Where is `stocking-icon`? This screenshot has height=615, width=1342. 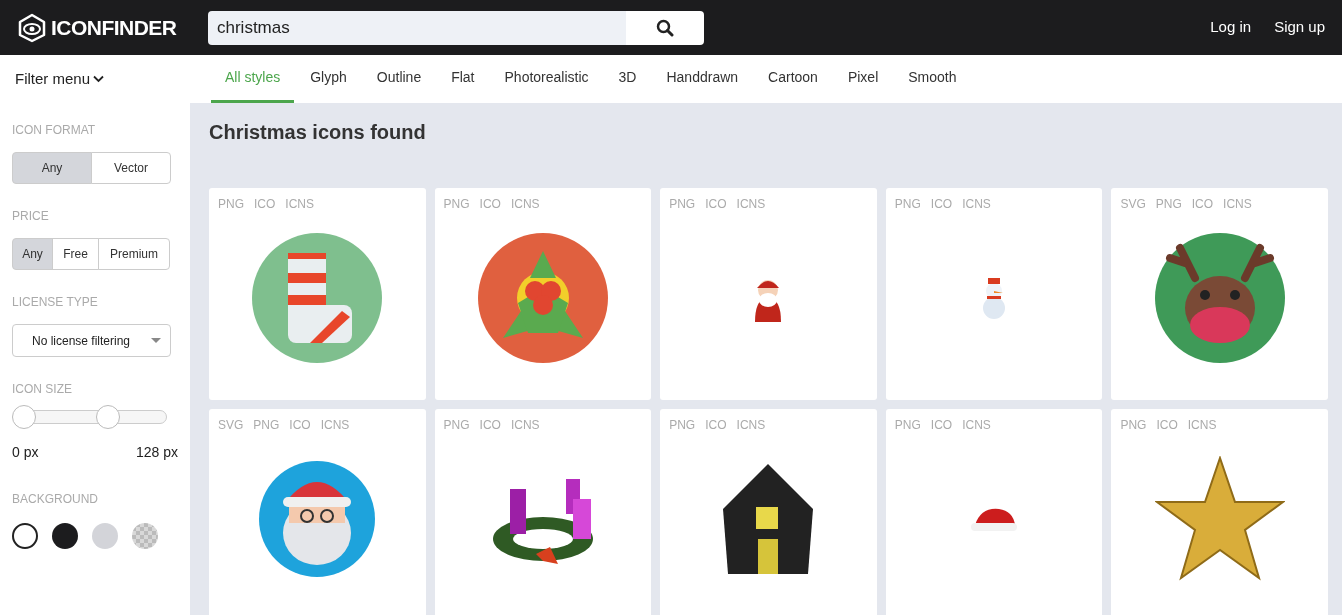
stocking-icon is located at coordinates (317, 297).